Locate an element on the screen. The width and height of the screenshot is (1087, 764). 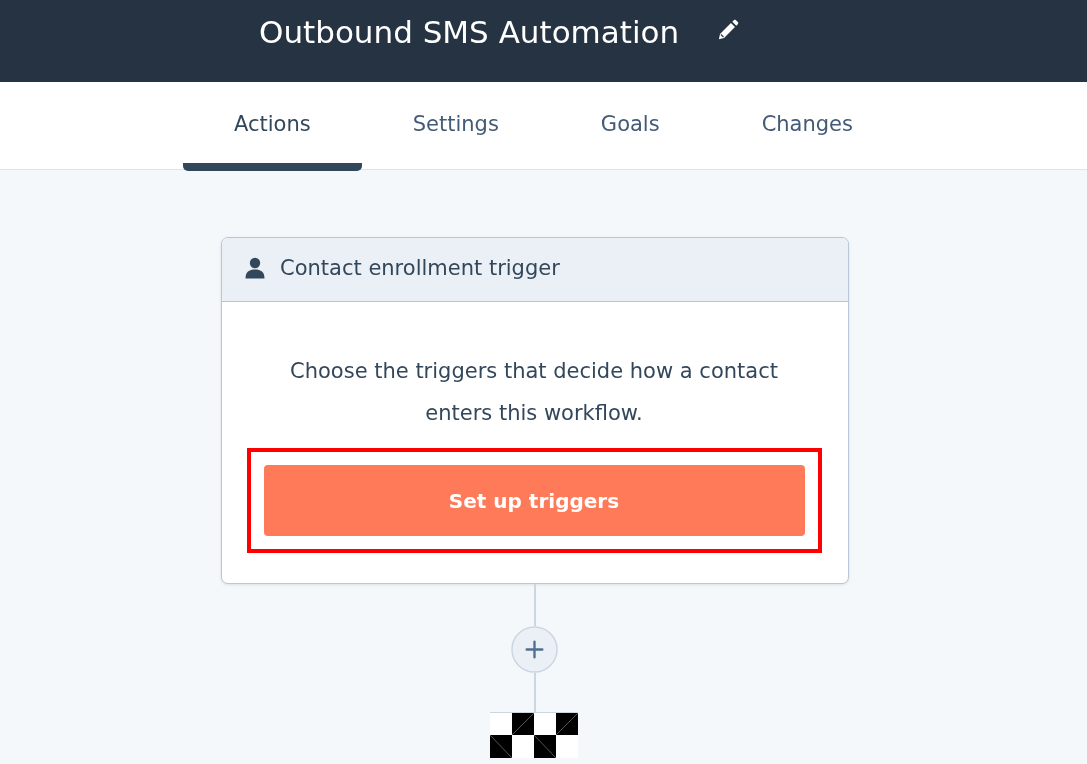
checkered-flag-icon is located at coordinates (534, 735).